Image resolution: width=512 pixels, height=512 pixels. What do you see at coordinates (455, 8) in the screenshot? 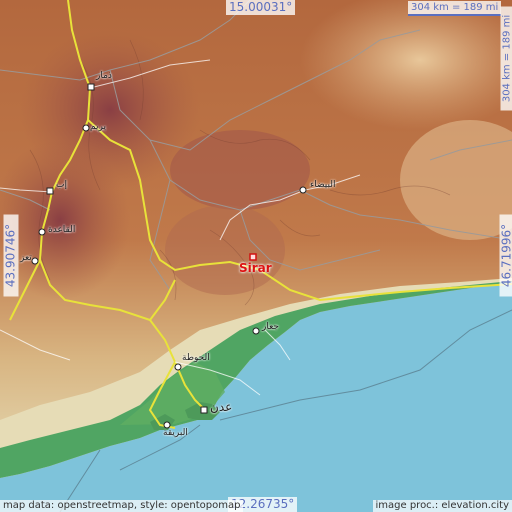
I see `scale-horizontal: 304 km = 189 mi` at bounding box center [455, 8].